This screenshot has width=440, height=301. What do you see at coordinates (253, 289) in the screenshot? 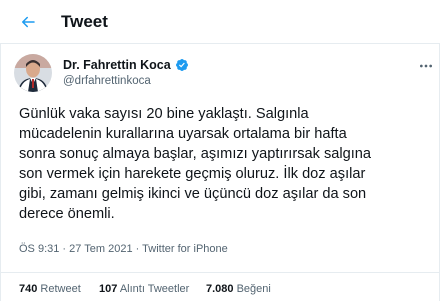
I see `likes-label: Beğeni` at bounding box center [253, 289].